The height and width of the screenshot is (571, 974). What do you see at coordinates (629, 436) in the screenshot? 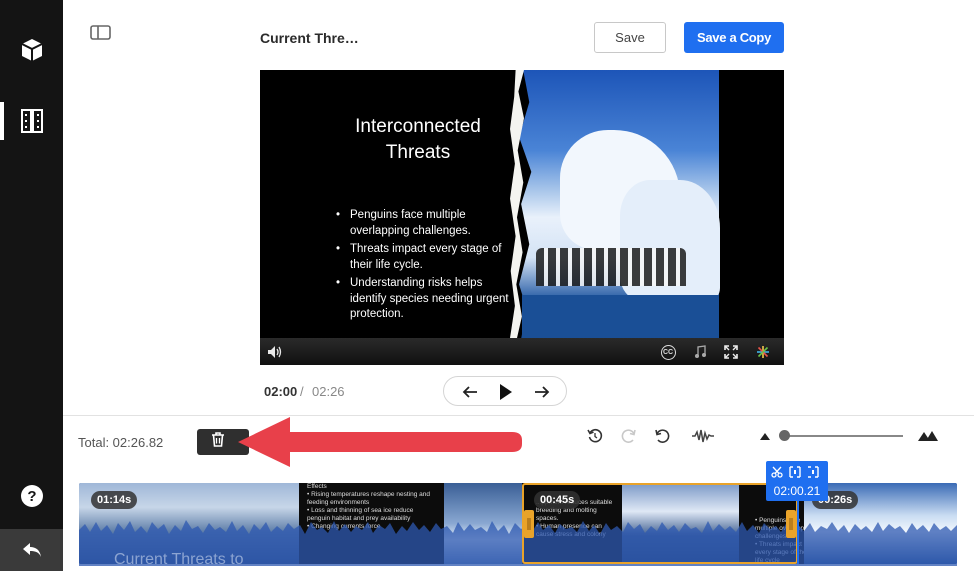
I see `redo-icon` at bounding box center [629, 436].